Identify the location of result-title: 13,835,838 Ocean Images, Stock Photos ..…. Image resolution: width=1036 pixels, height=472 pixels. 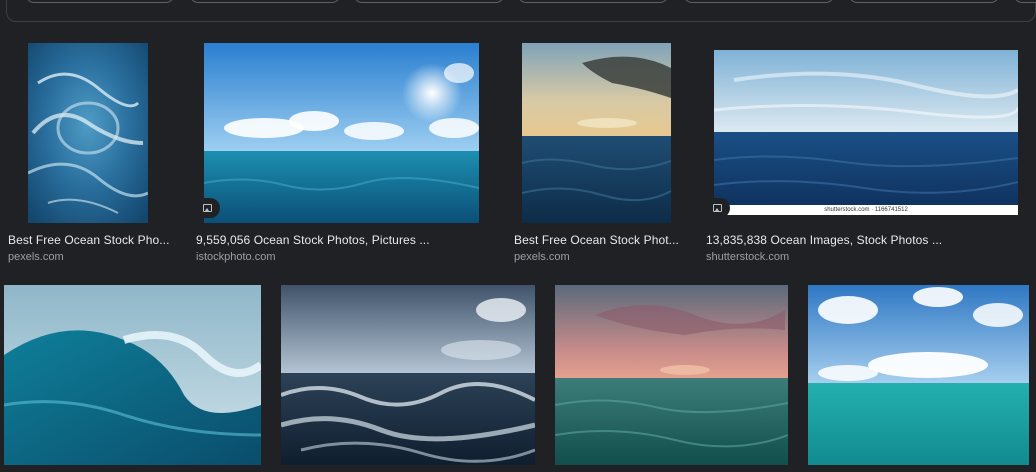
(824, 240).